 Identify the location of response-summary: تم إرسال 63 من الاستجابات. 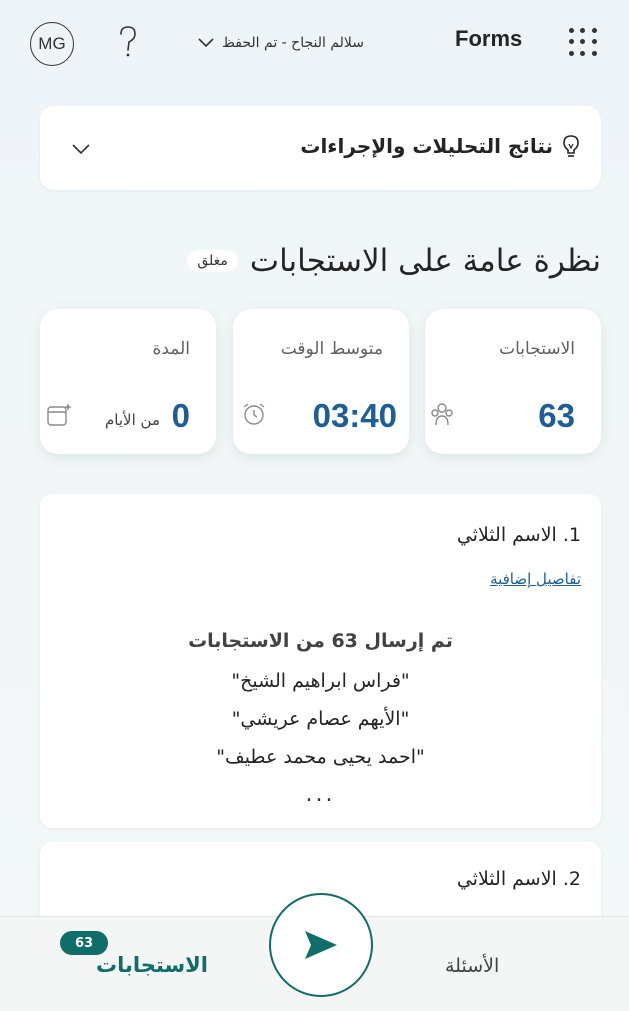
(320, 641).